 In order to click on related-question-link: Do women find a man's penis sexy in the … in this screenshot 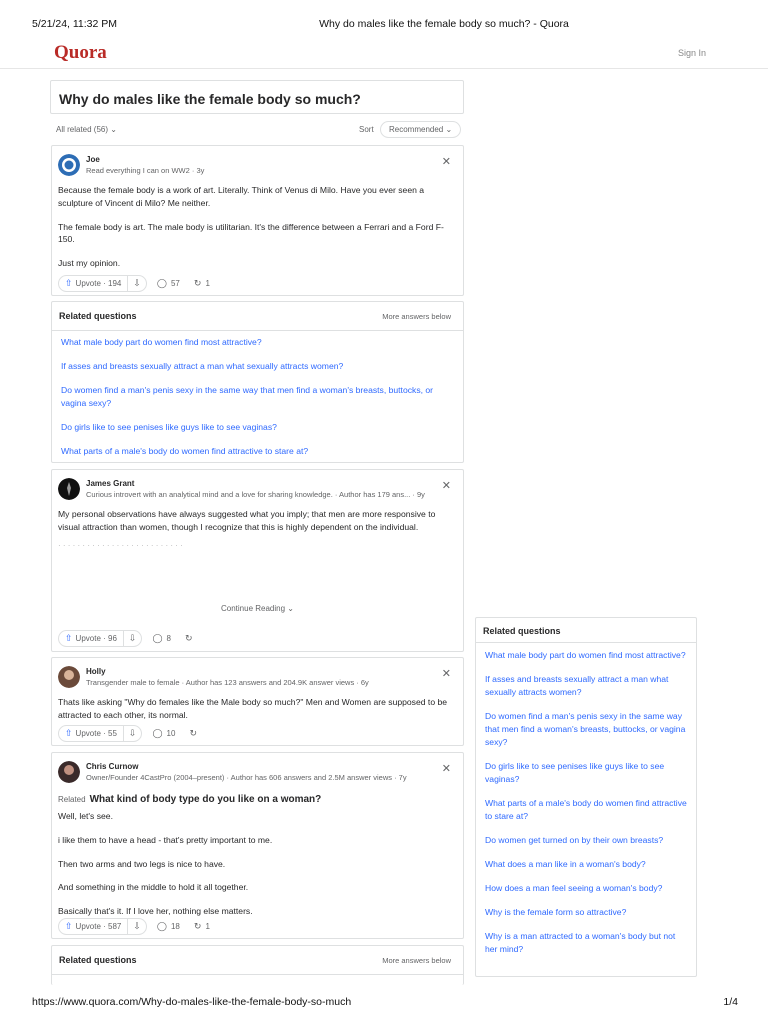, I will do `click(257, 397)`.